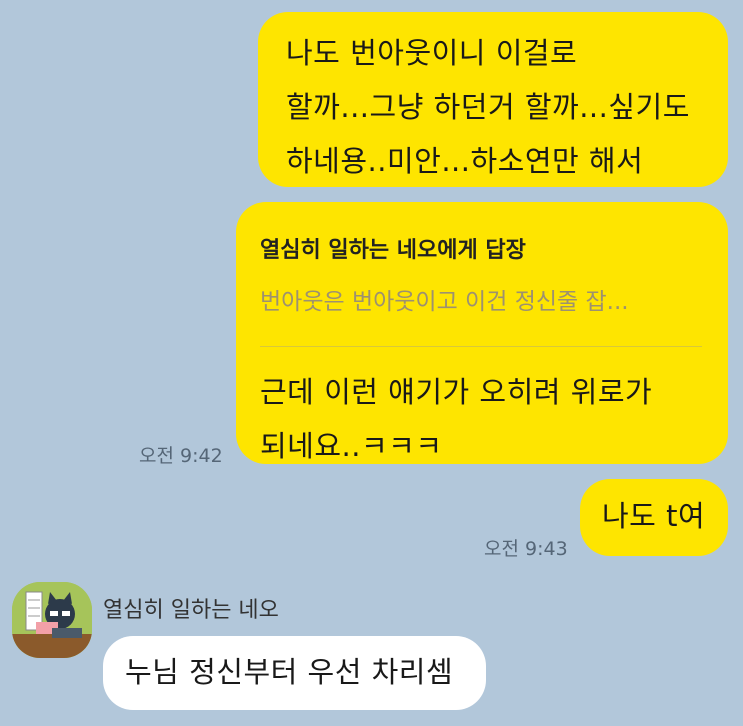 This screenshot has width=743, height=726. I want to click on message-text: 나도 t여, so click(654, 516).